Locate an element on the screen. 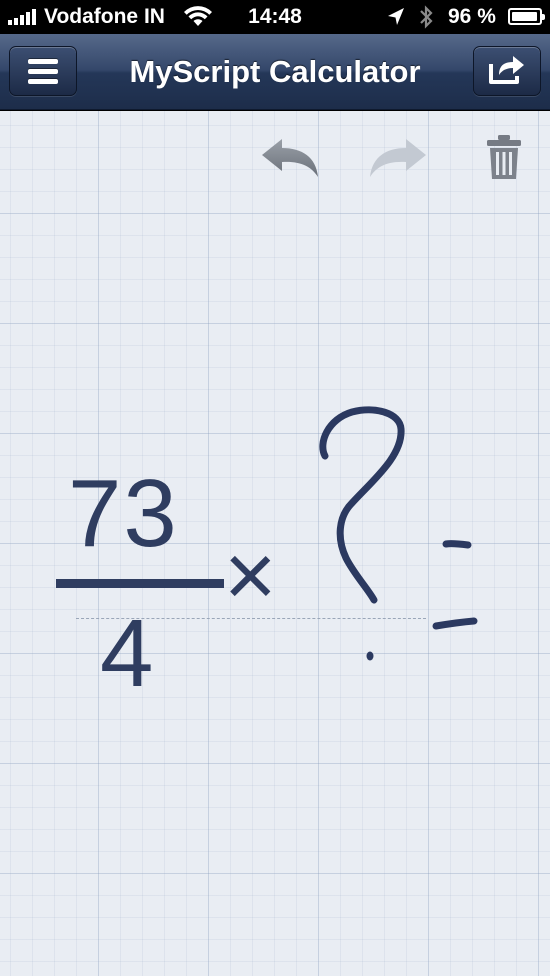 This screenshot has width=550, height=976. hamburger-menu-icon is located at coordinates (43, 71).